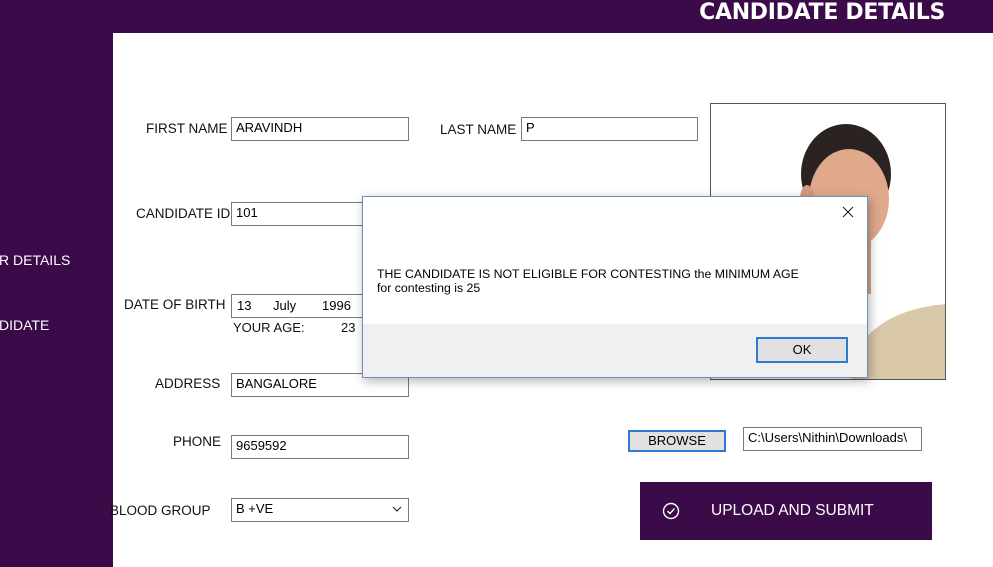  What do you see at coordinates (832, 439) in the screenshot?
I see `file-path-field: C:\Users\Nithin\Downloads\` at bounding box center [832, 439].